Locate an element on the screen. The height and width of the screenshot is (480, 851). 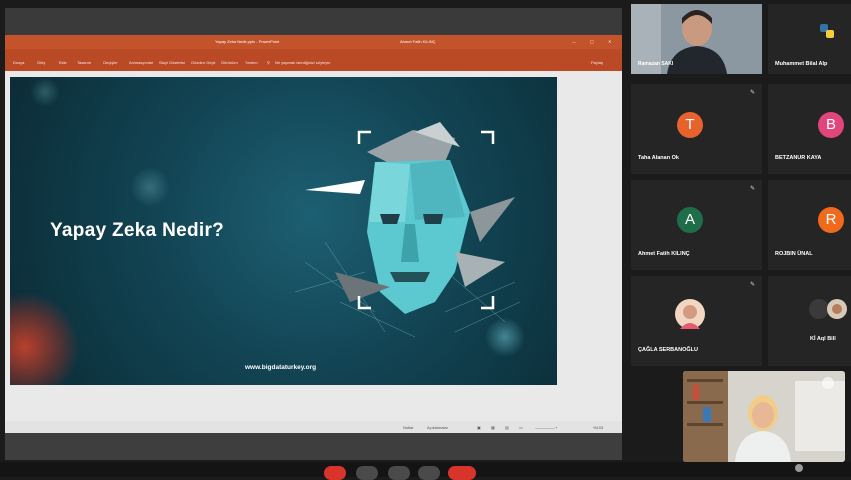
more-options-button is located at coordinates (429, 473).